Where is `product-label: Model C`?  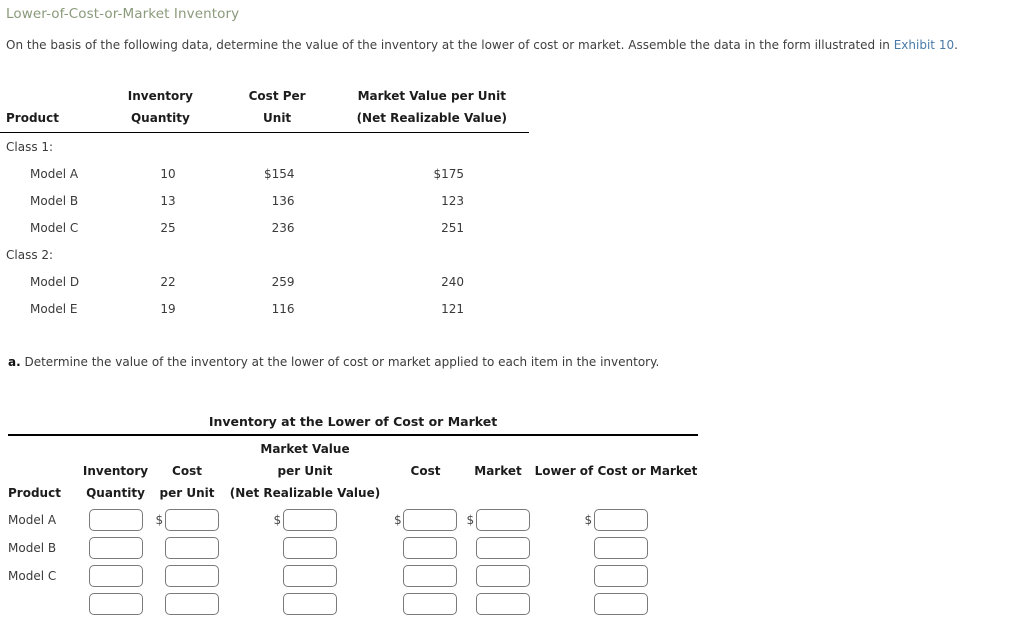
product-label: Model C is located at coordinates (54, 227).